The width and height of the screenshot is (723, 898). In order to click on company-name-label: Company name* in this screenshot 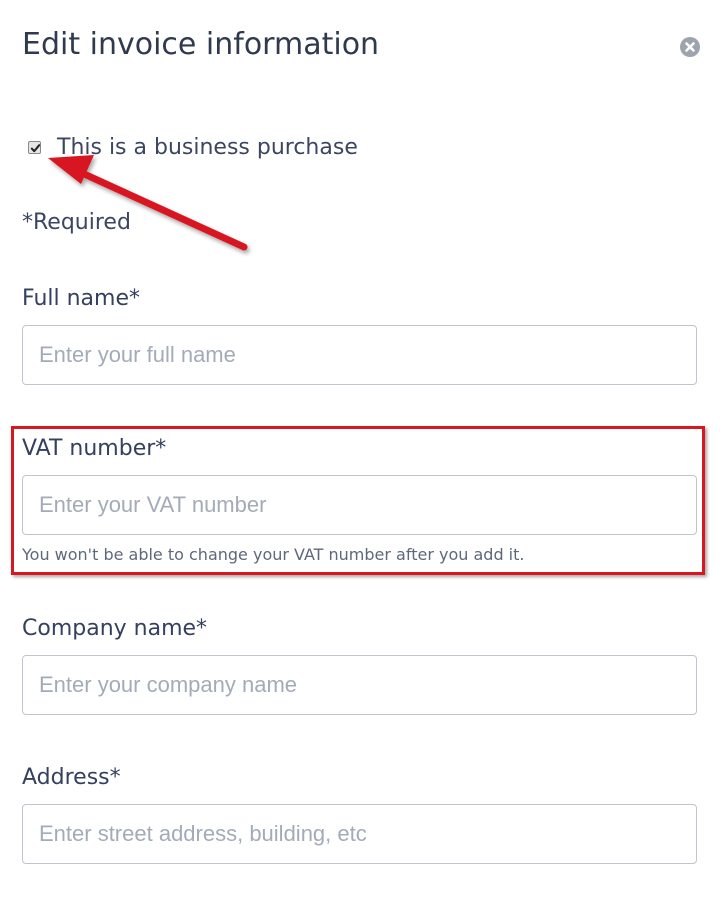, I will do `click(115, 628)`.